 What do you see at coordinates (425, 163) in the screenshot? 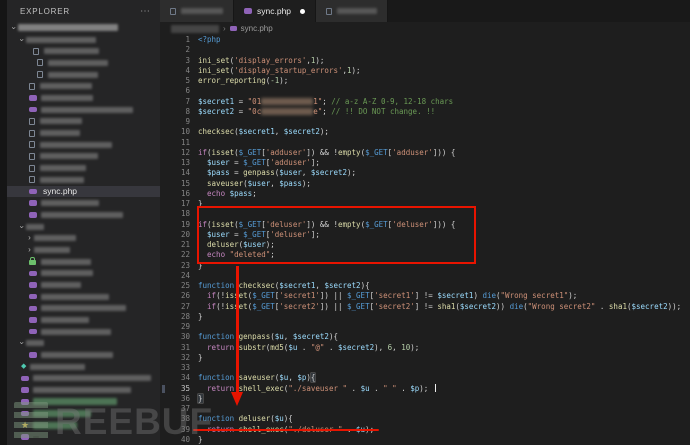
I see `code-line-13: 13 $user = $_GET['adduser'];` at bounding box center [425, 163].